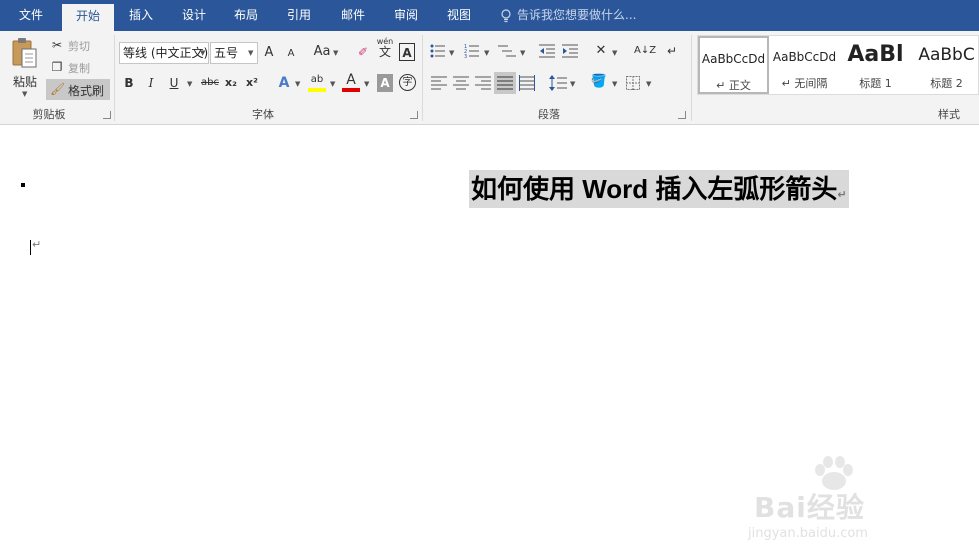  Describe the element at coordinates (946, 55) in the screenshot. I see `style-heading-2-sample: AaBbC` at that location.